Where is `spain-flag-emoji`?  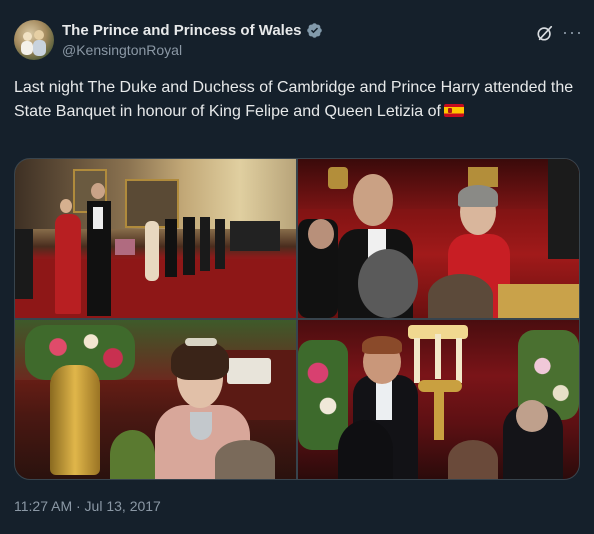
spain-flag-emoji is located at coordinates (453, 110).